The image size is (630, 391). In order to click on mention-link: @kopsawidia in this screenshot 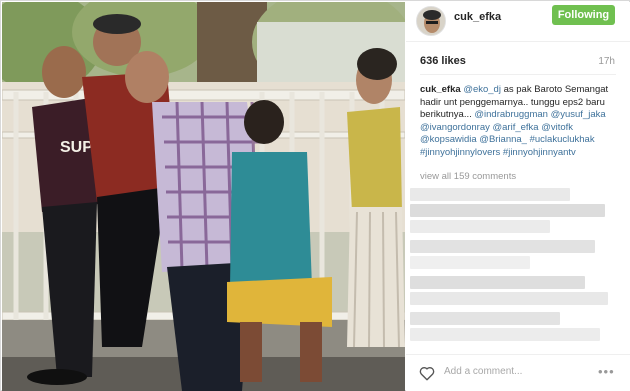, I will do `click(448, 139)`.